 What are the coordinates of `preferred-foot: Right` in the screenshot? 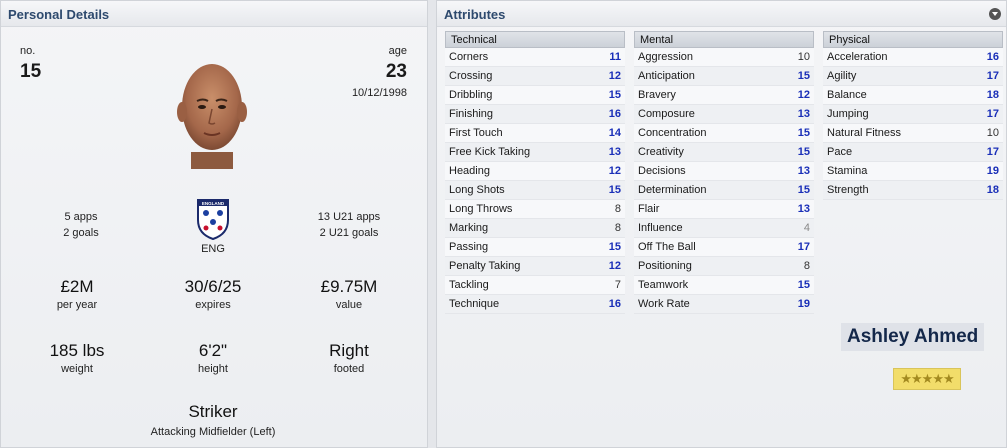 It's located at (349, 350).